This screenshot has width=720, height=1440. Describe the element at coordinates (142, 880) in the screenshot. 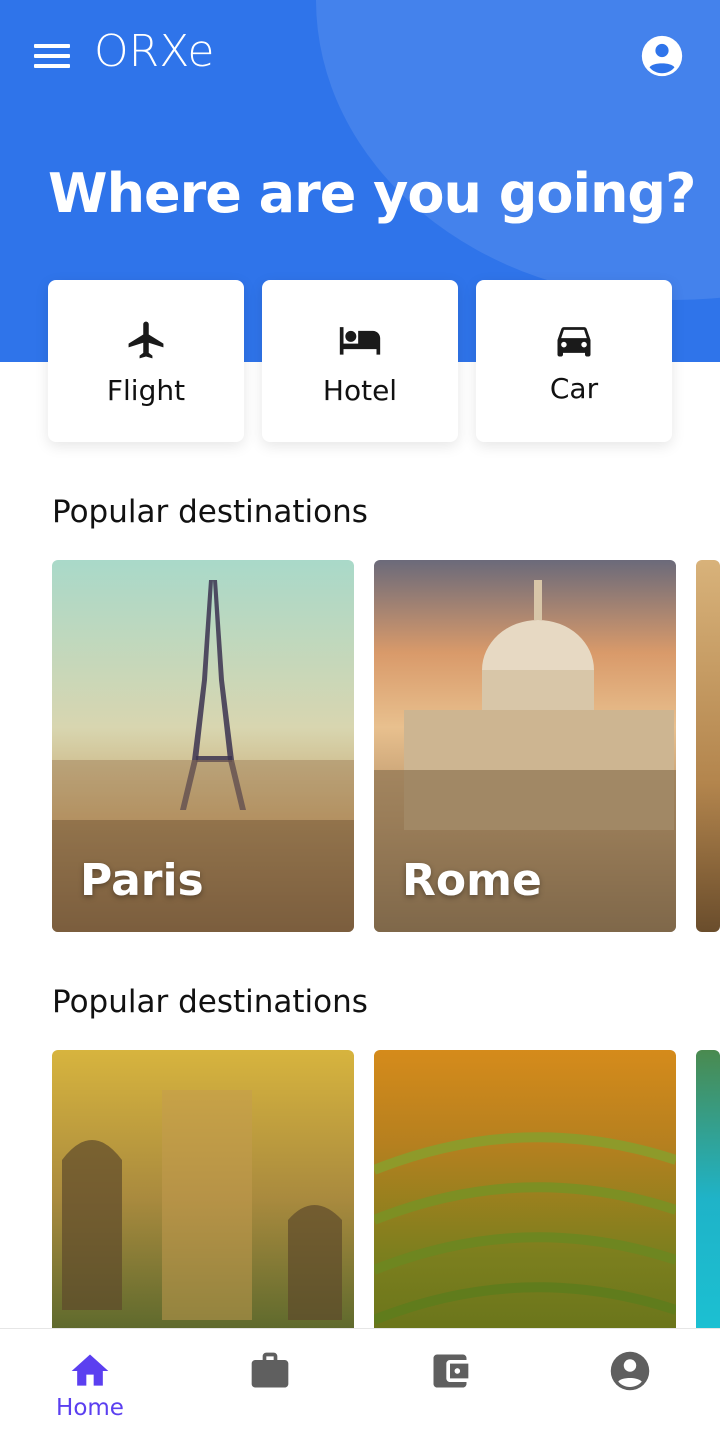

I see `destination-name: Paris` at that location.